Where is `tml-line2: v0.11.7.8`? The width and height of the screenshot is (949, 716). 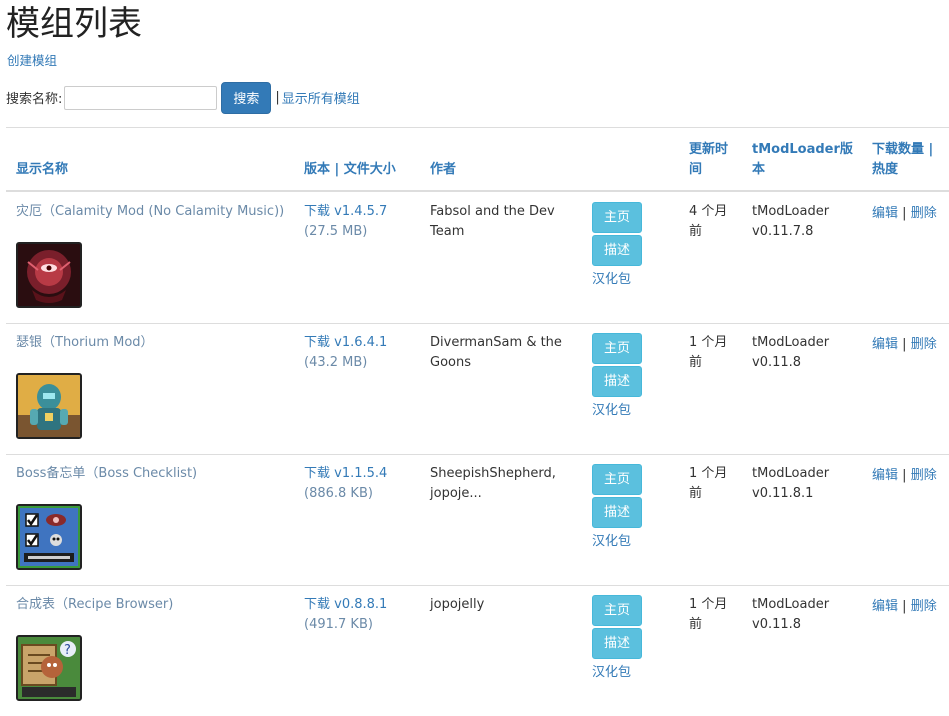
tml-line2: v0.11.7.8 is located at coordinates (783, 231).